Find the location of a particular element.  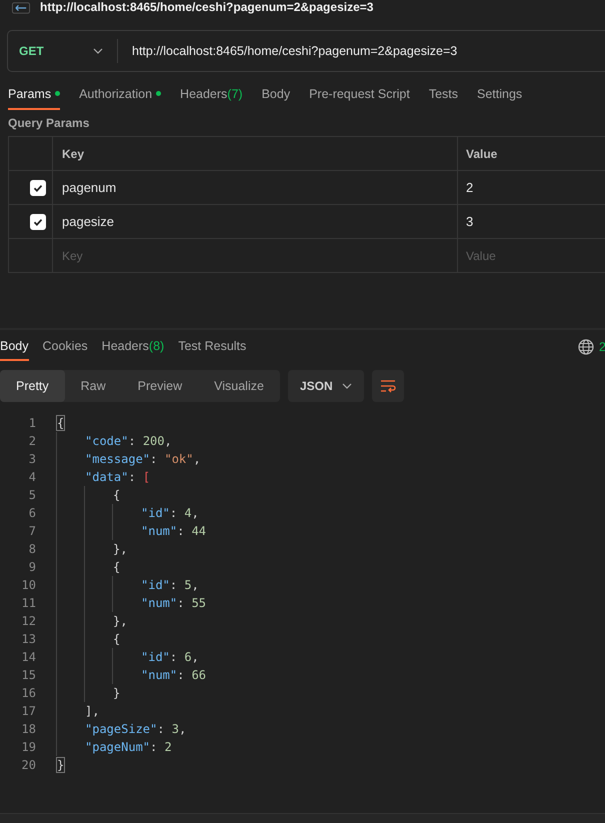

format-dropdown: JSON is located at coordinates (326, 386).